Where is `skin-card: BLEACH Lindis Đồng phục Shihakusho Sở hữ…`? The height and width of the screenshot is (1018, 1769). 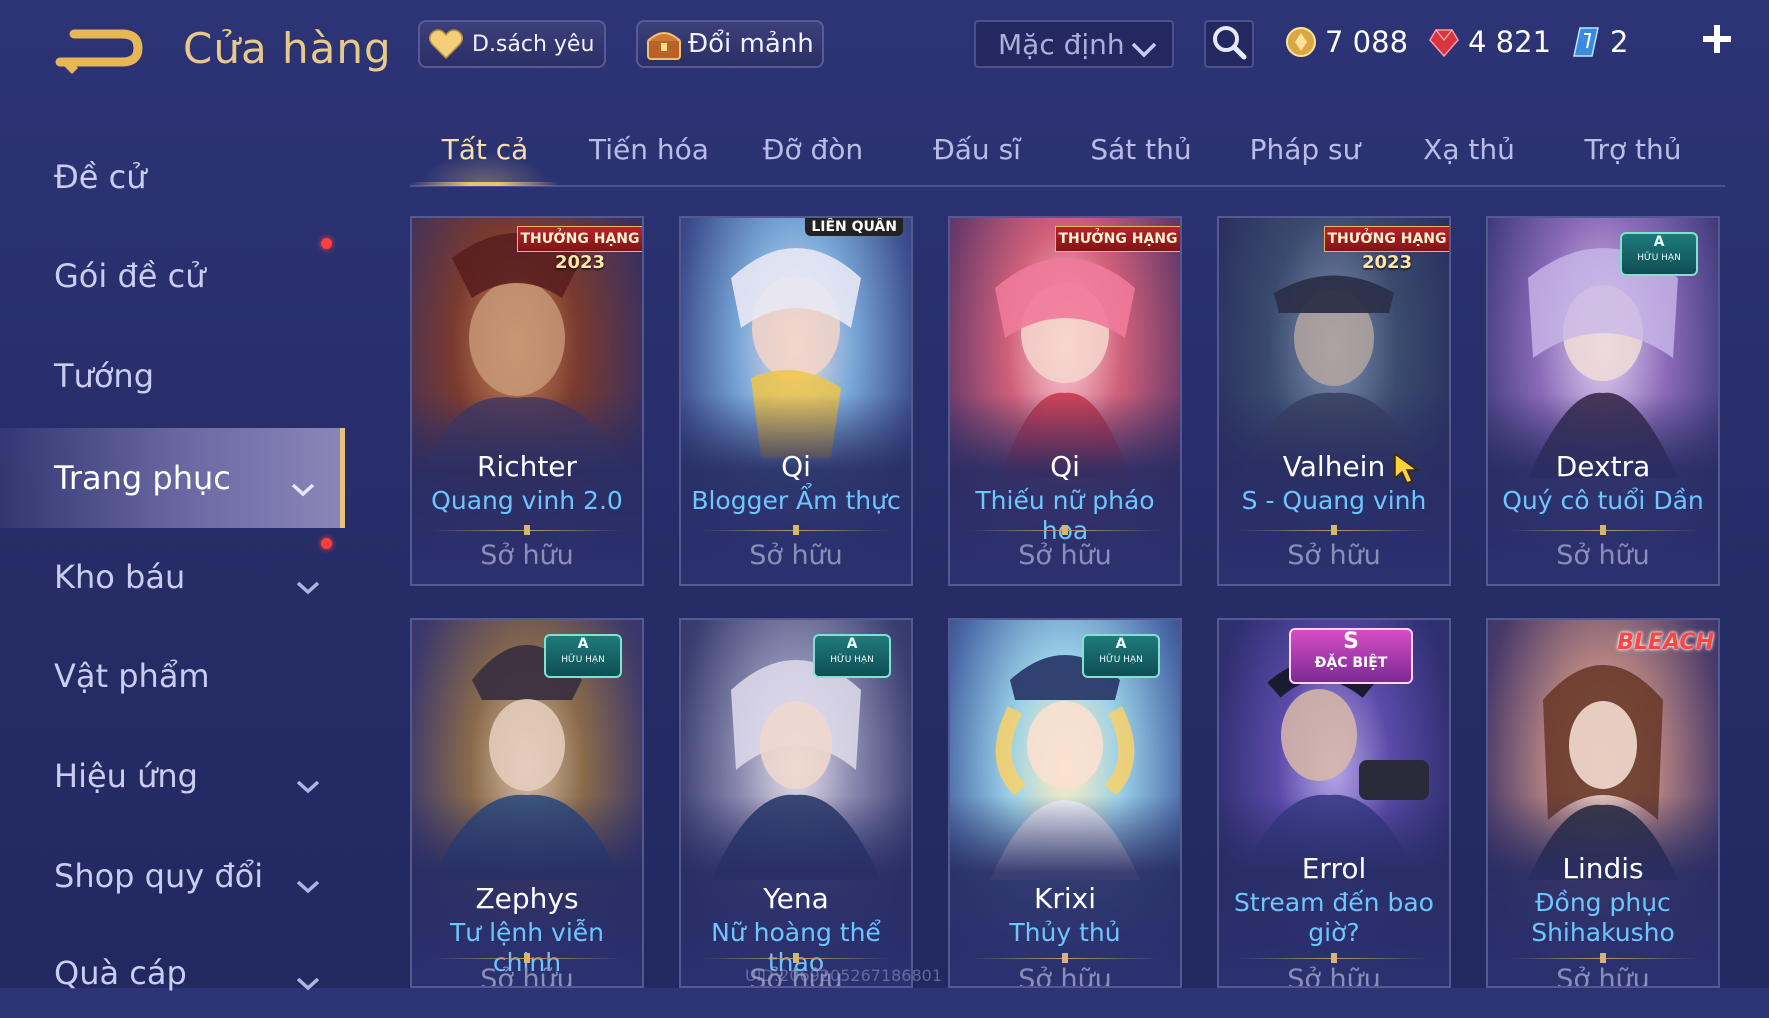 skin-card: BLEACH Lindis Đồng phục Shihakusho Sở hữ… is located at coordinates (1603, 803).